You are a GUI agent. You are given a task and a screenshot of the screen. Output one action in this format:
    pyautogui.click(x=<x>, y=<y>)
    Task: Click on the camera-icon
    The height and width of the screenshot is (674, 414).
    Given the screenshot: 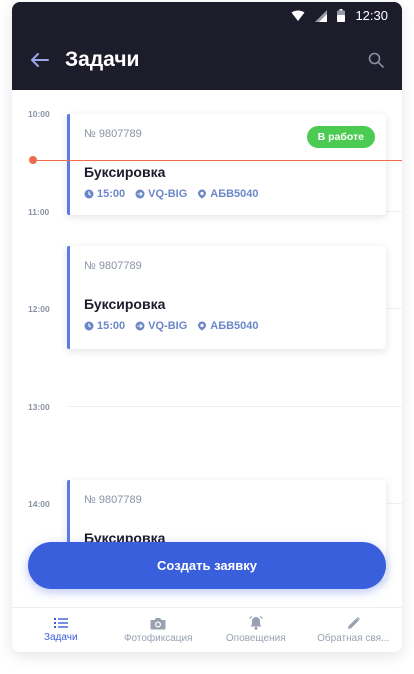 What is the action you would take?
    pyautogui.click(x=158, y=623)
    